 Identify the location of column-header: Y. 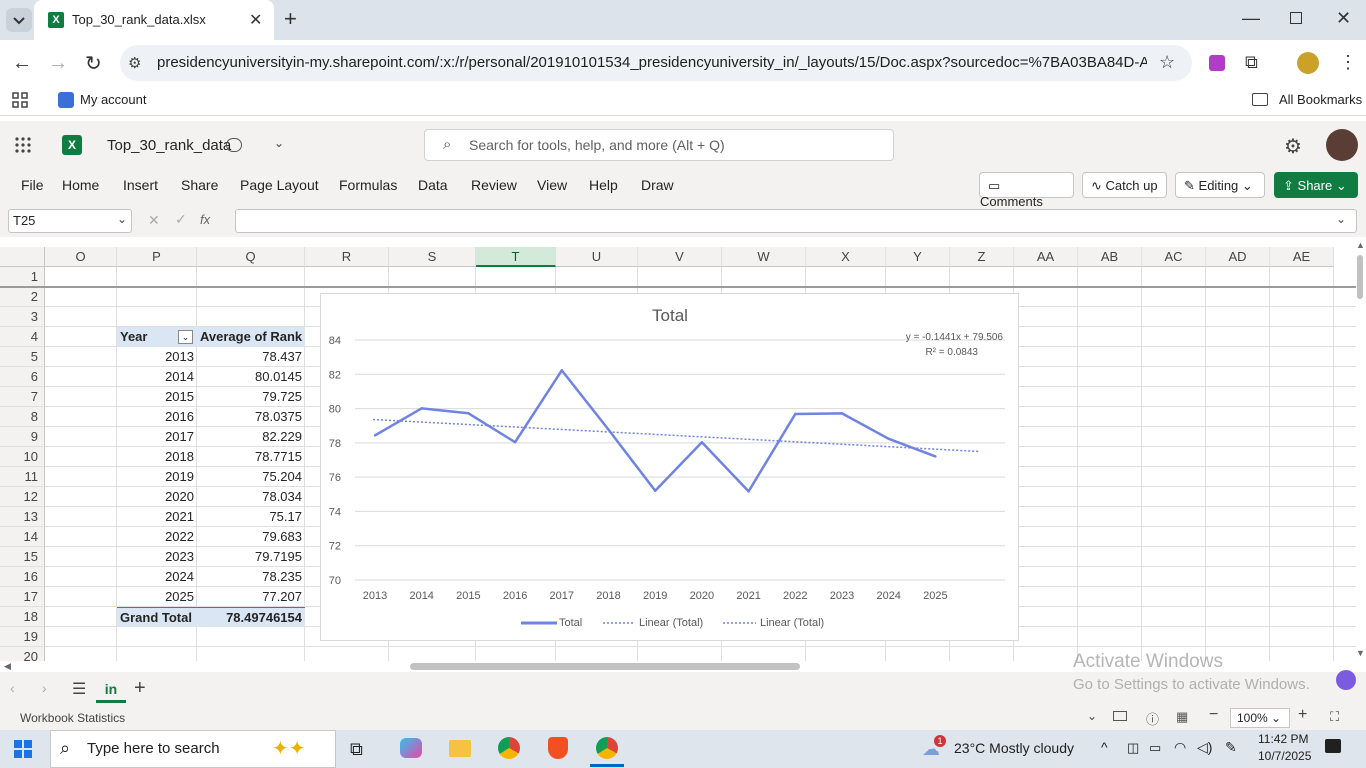
(918, 257).